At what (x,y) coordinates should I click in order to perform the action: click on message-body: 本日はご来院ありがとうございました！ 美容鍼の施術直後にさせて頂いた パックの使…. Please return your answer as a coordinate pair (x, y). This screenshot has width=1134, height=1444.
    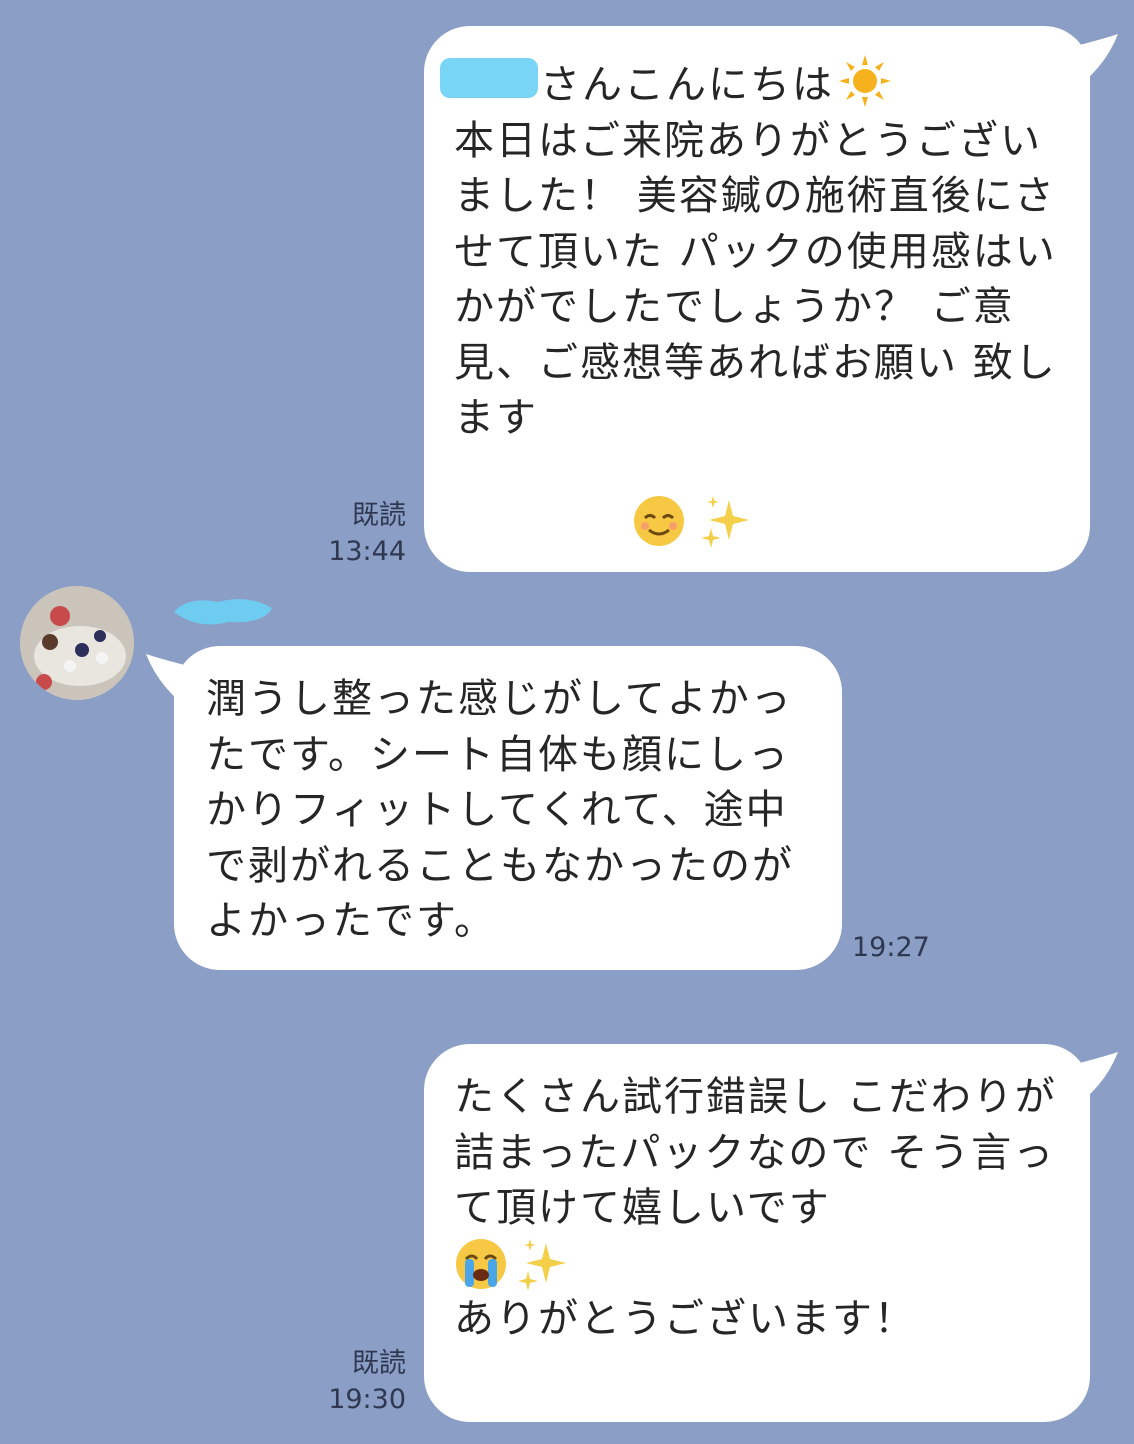
    Looking at the image, I should click on (755, 279).